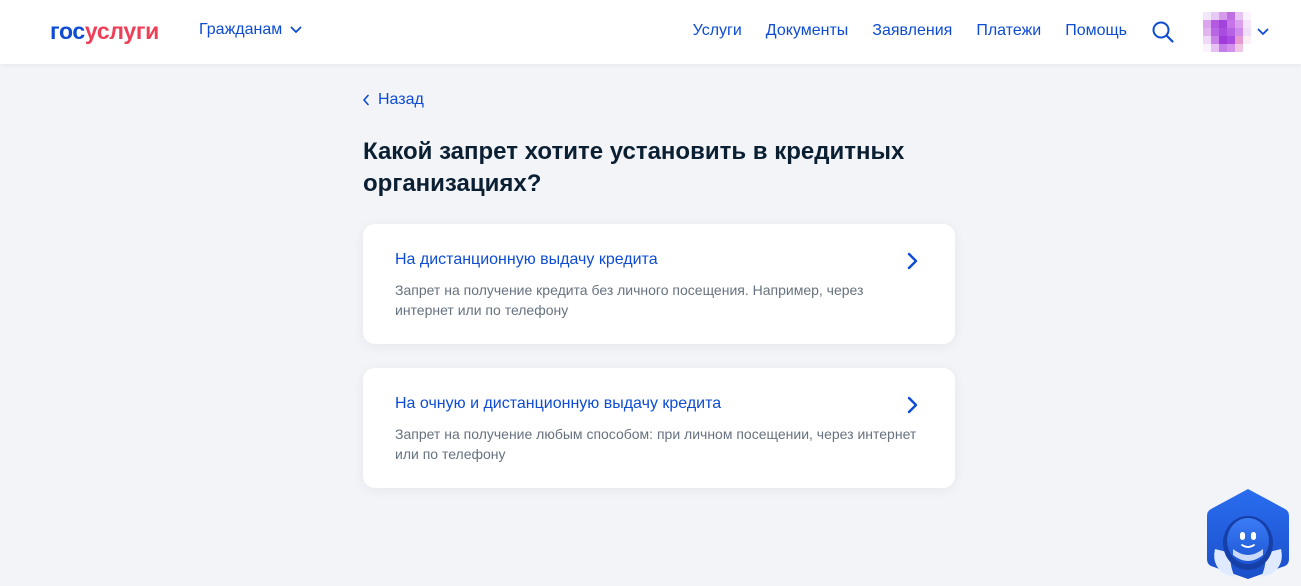 Image resolution: width=1301 pixels, height=586 pixels. I want to click on option-title: На очную и дистанционную выдачу кредита, so click(558, 403).